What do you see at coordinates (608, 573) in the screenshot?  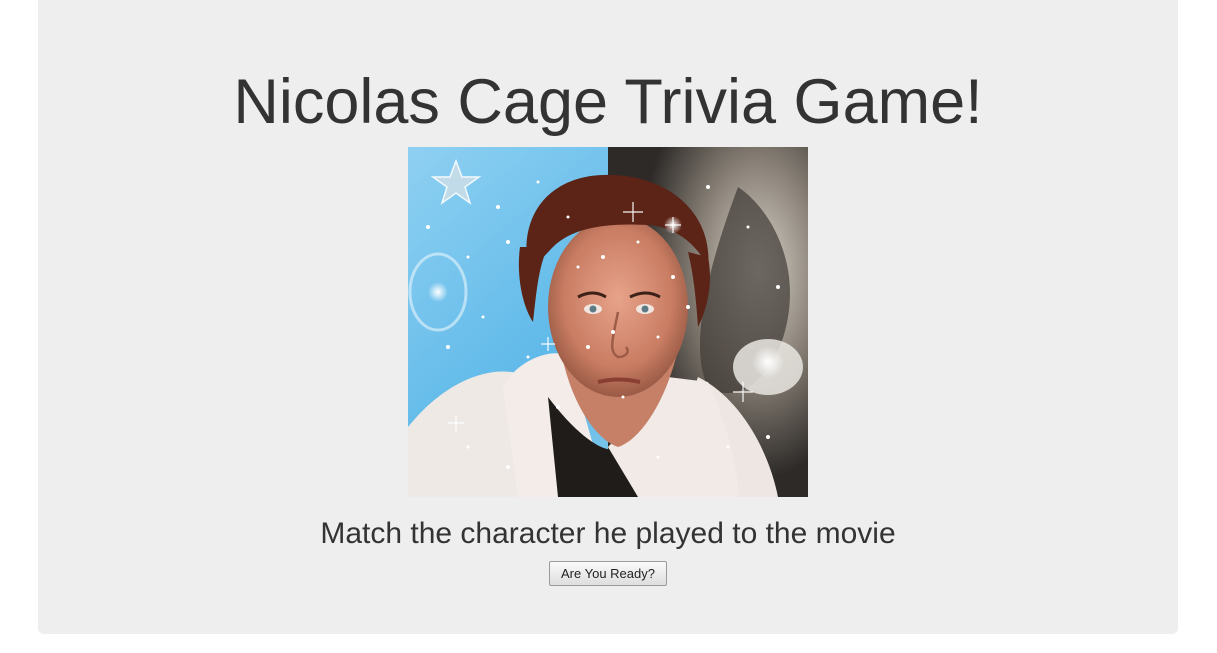 I see `start-game-button: Are You Ready?` at bounding box center [608, 573].